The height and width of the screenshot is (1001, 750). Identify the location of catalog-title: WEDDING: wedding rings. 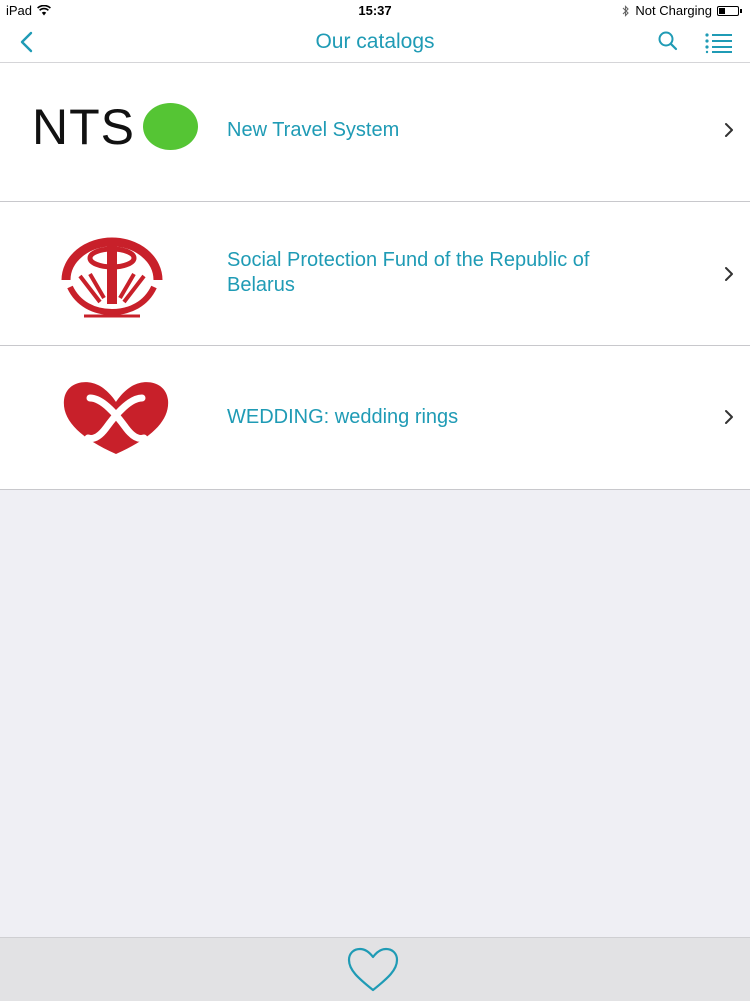
(343, 417).